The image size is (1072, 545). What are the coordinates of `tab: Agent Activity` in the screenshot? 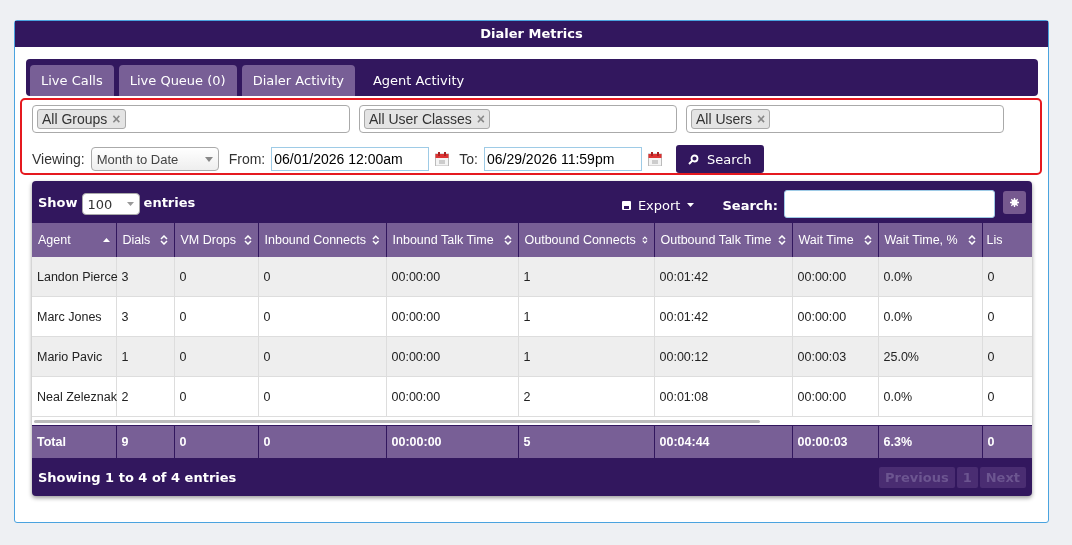 It's located at (418, 80).